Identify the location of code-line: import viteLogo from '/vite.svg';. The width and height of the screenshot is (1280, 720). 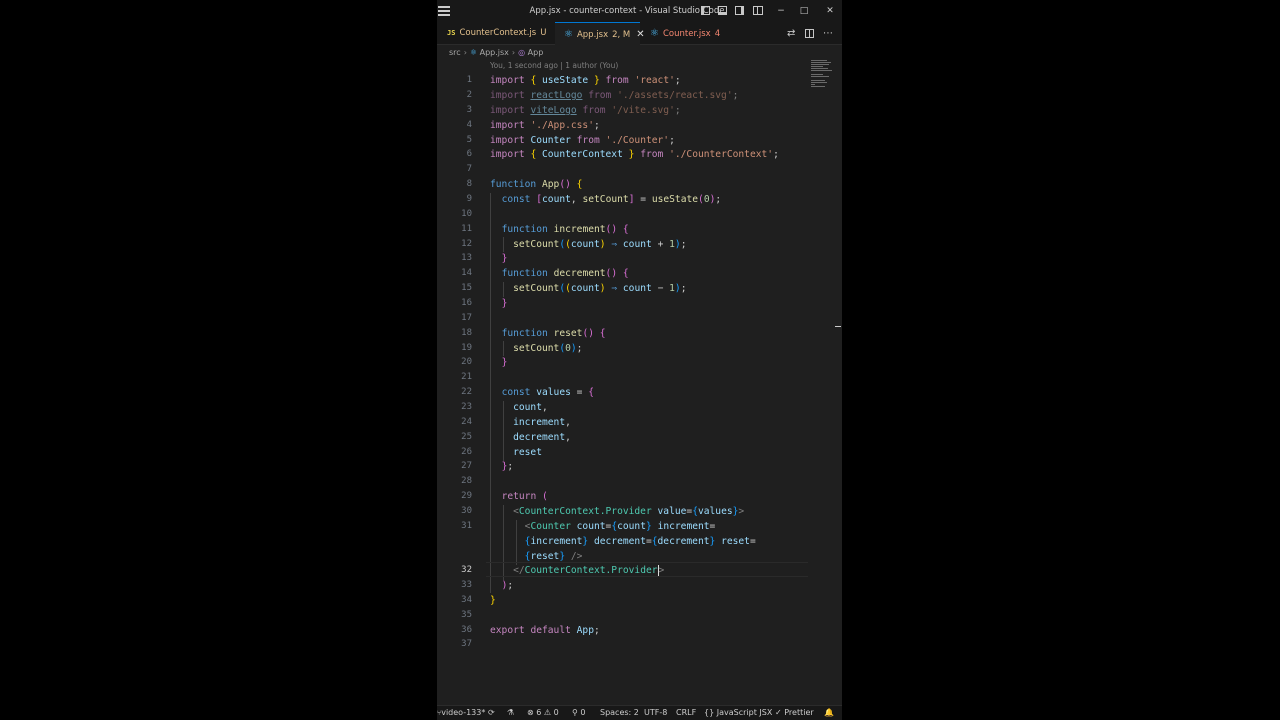
(585, 110).